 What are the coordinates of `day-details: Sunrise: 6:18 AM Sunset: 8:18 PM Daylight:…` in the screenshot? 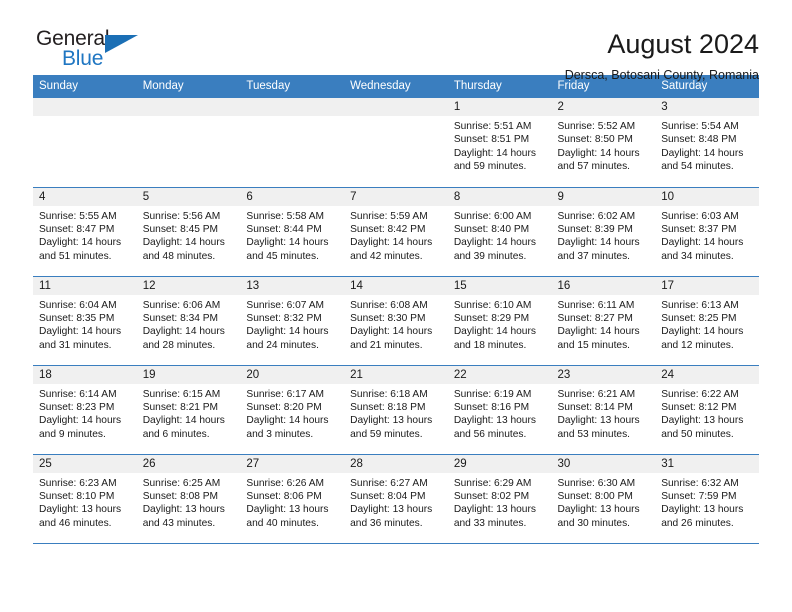 It's located at (396, 413).